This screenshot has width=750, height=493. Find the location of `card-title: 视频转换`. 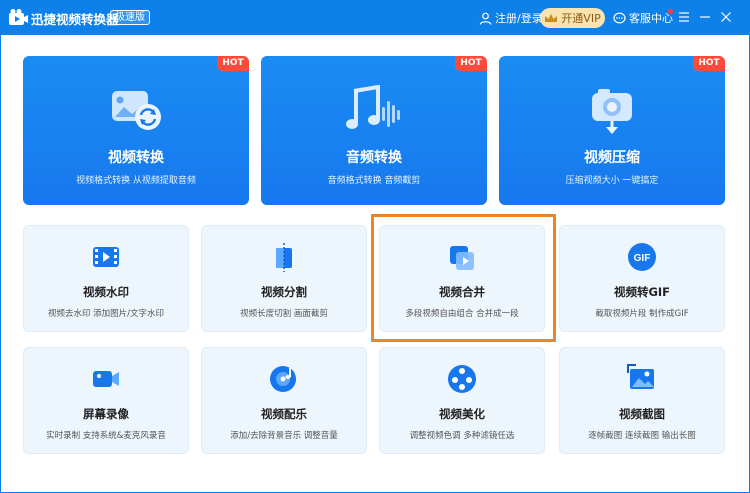

card-title: 视频转换 is located at coordinates (136, 158).